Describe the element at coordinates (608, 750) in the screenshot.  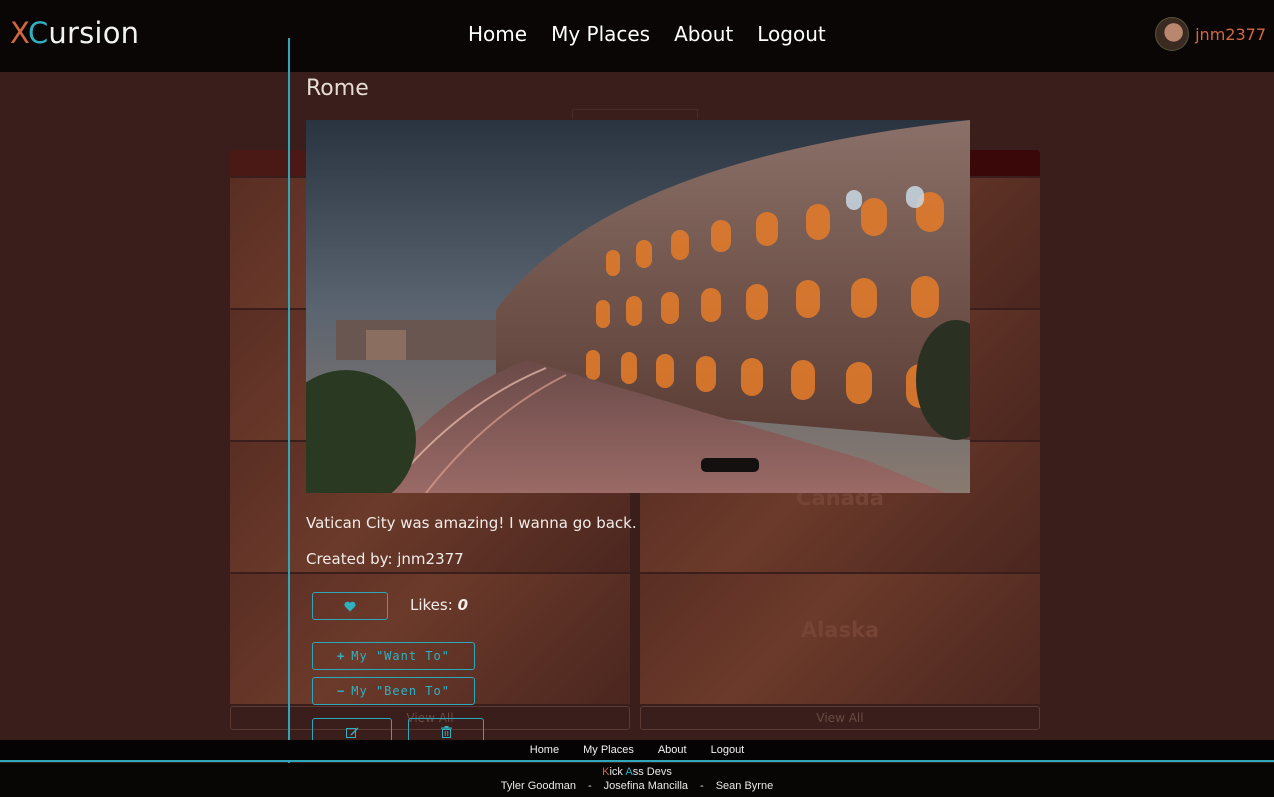
I see `footer-my-places-link: My Places` at that location.